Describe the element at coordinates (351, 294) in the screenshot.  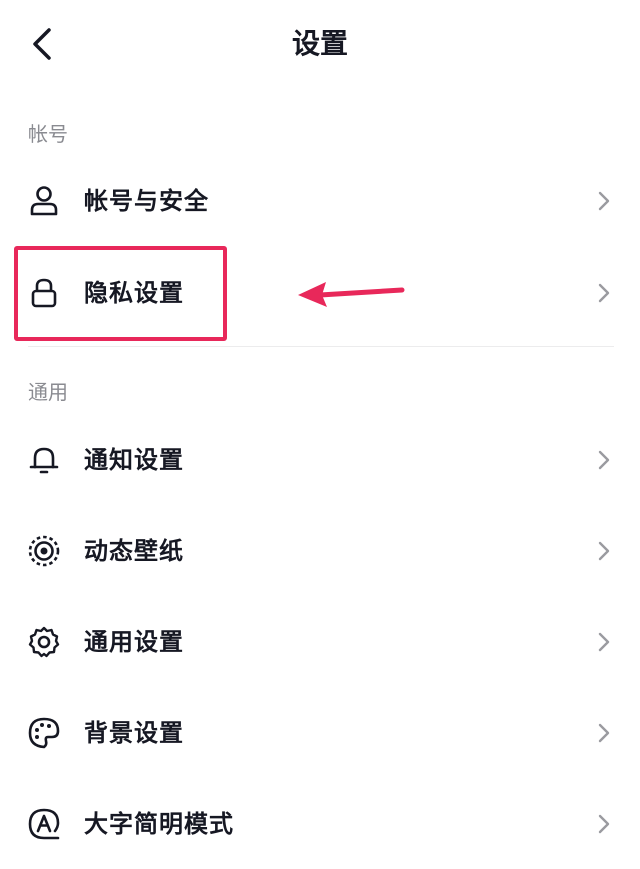
I see `annotation-arrow-left-icon` at that location.